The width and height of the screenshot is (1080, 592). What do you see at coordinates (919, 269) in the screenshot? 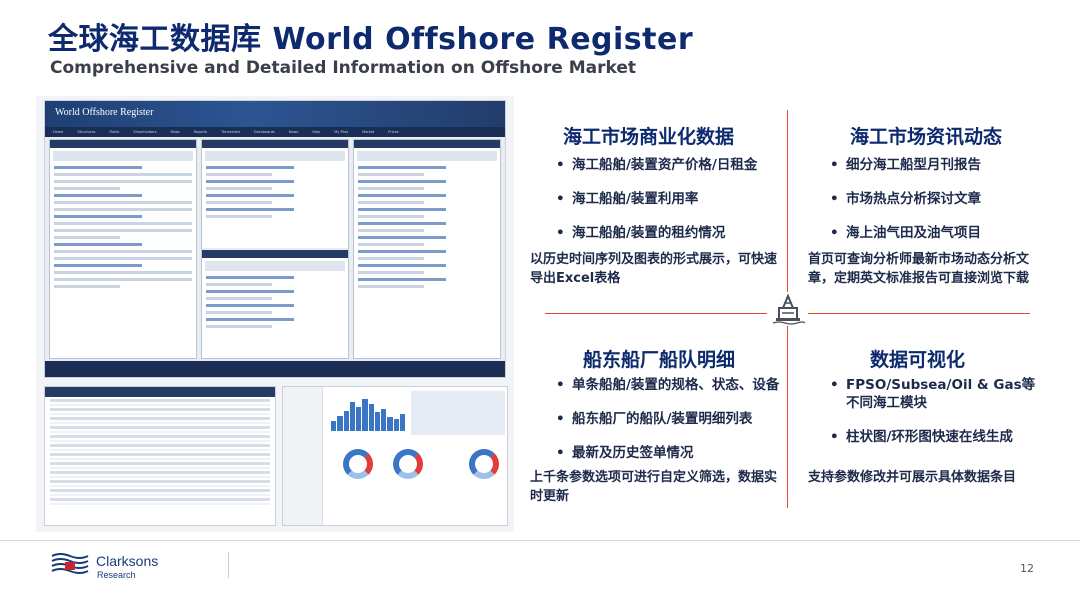
I see `news-note: 首页可查询分析师最新市场动态分析文章，定期英文标准报告可直接浏览下载` at bounding box center [919, 269].